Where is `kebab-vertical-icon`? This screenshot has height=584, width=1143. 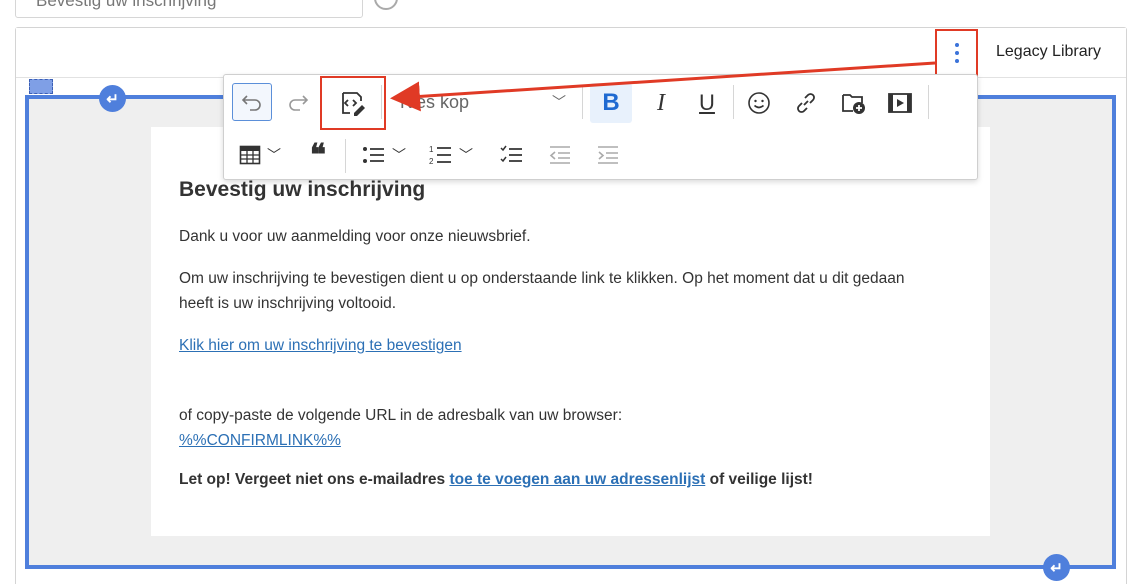 kebab-vertical-icon is located at coordinates (956, 45).